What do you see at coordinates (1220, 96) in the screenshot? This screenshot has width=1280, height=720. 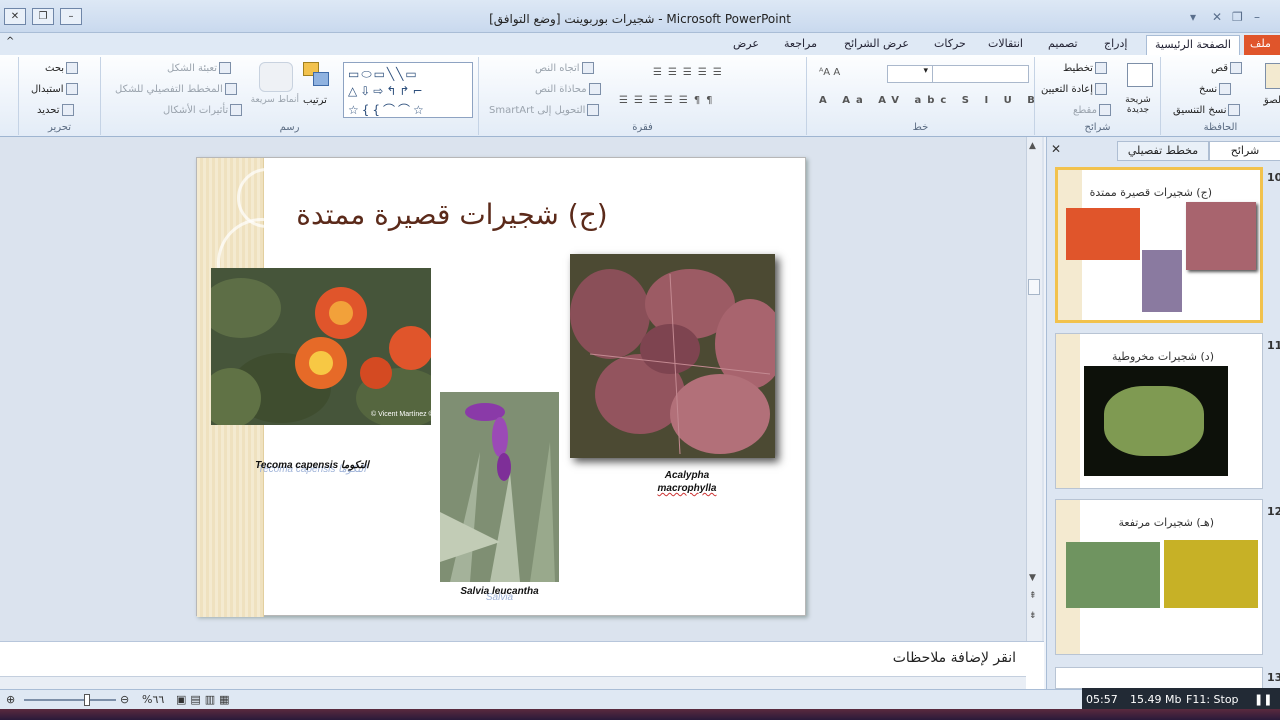 I see `group-clipboard: قص نسخ نسخ التنسيق لصق الحافظة` at bounding box center [1220, 96].